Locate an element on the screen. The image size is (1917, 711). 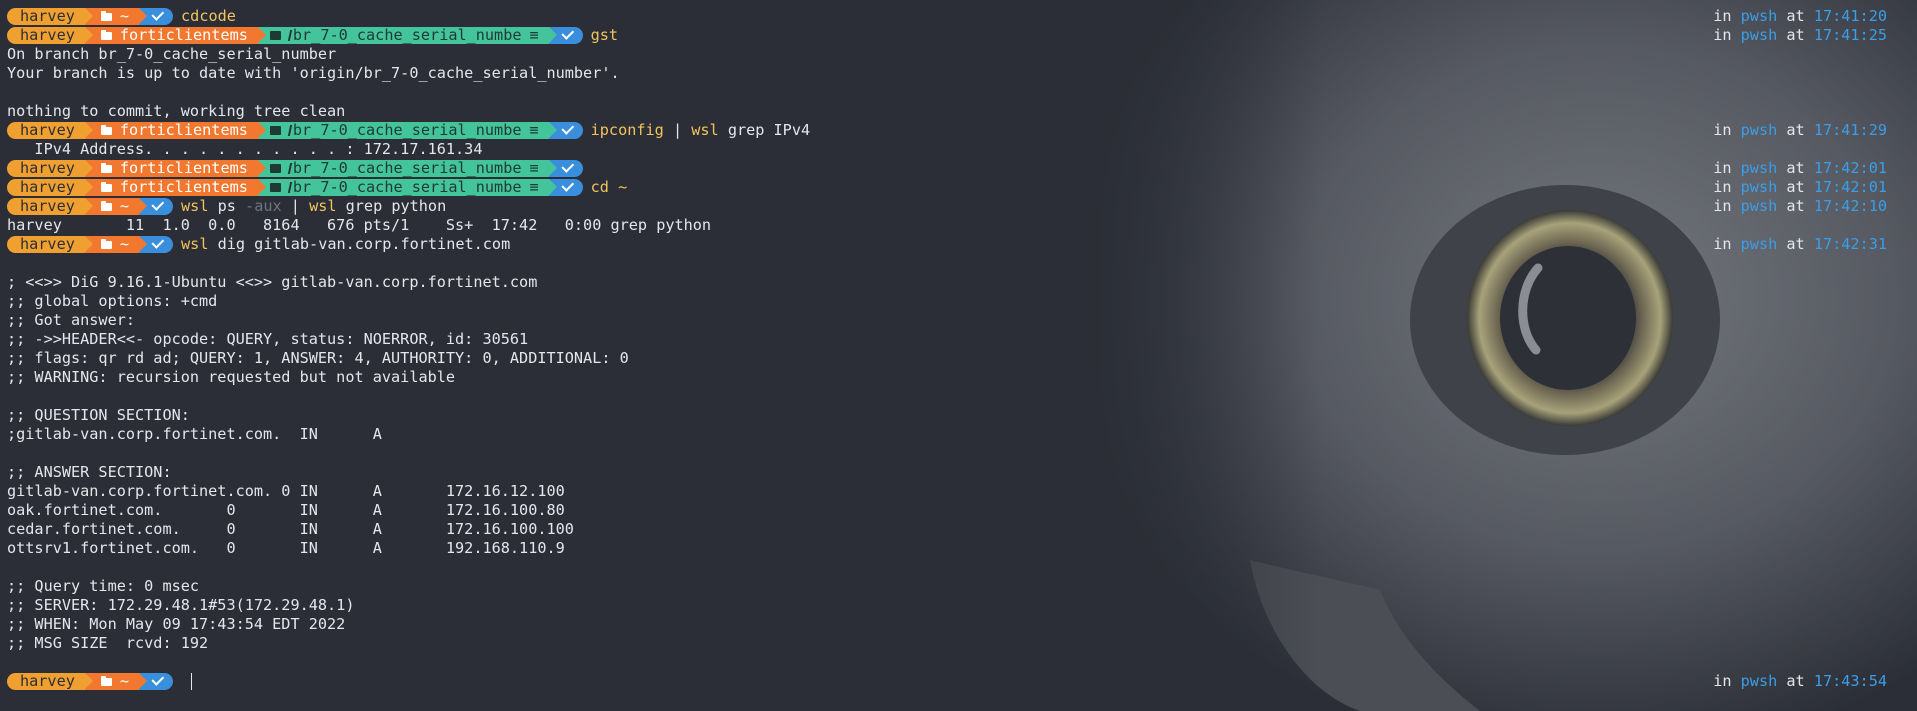
right-prompt: in pwsh at 17:42:31 is located at coordinates (1800, 244).